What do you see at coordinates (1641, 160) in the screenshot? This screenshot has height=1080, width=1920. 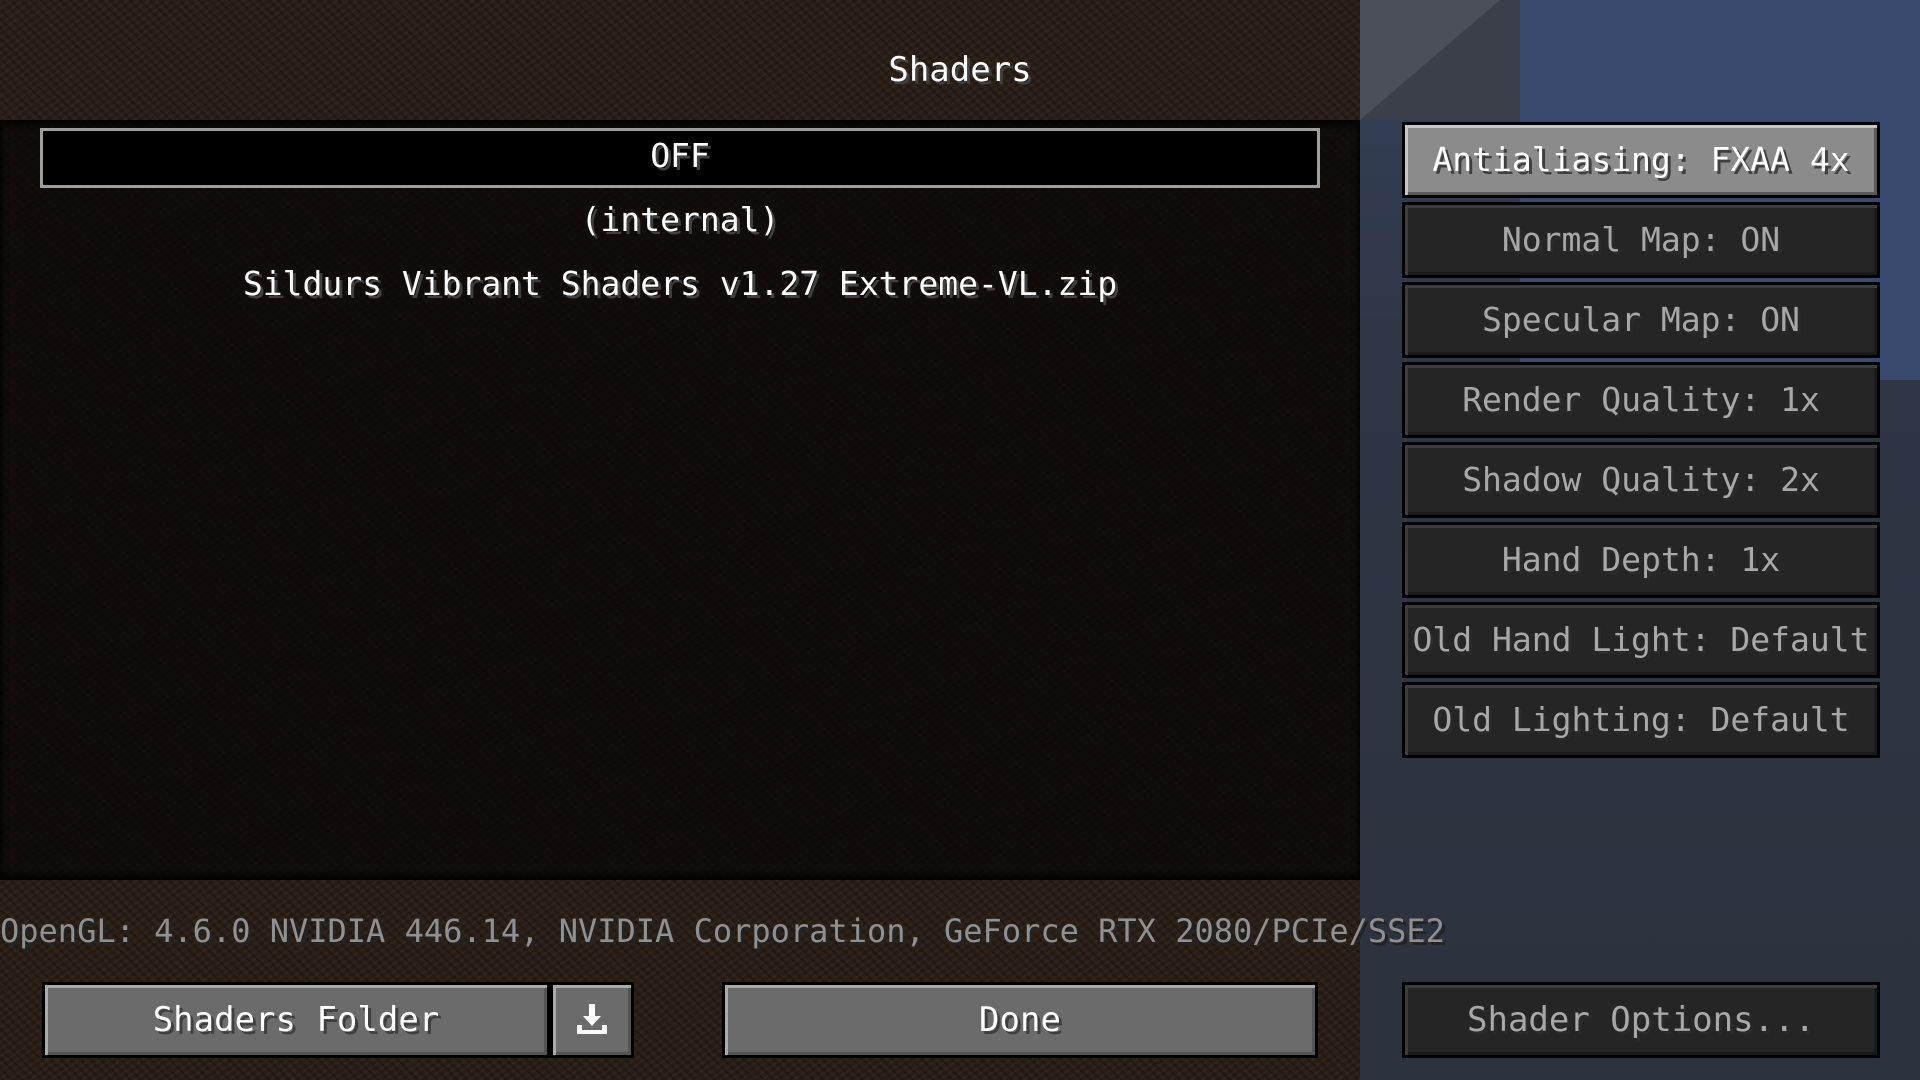 I see `antialiasing-button: Antialiasing: FXAA 4x` at bounding box center [1641, 160].